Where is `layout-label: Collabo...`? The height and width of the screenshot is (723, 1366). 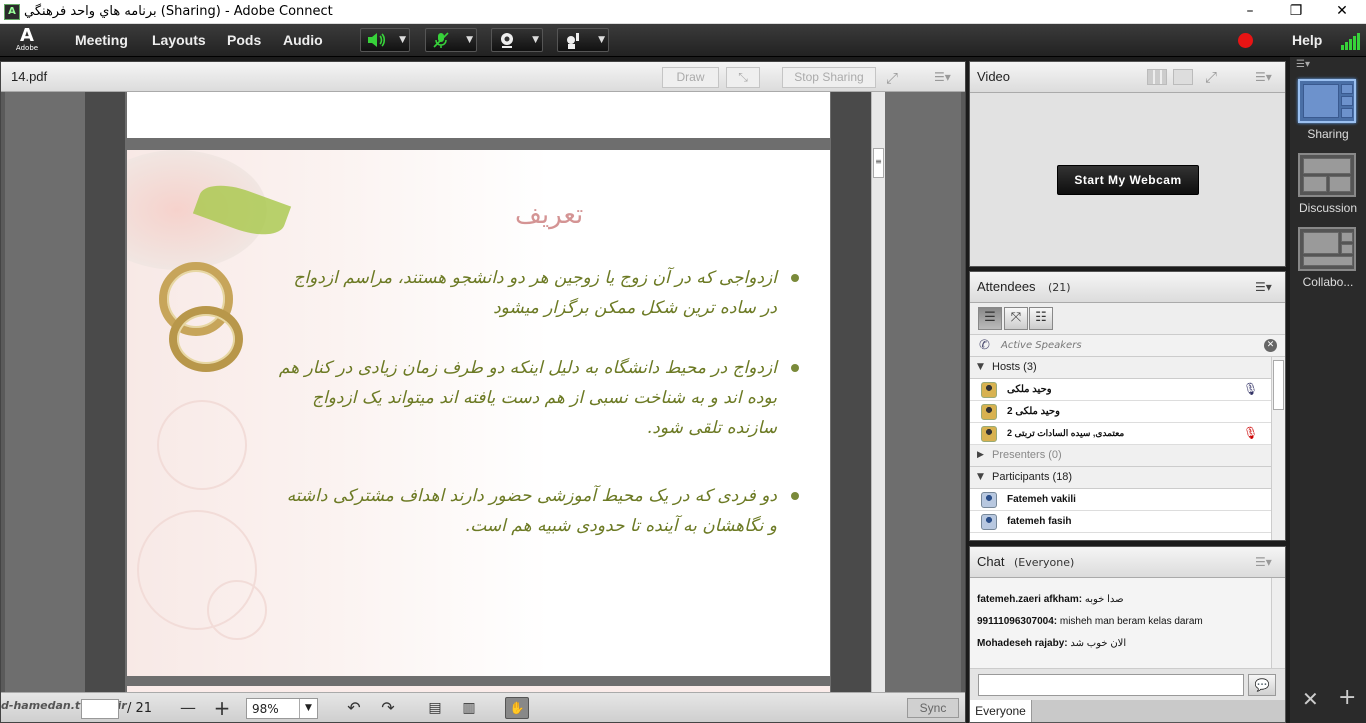
layout-label: Collabo... is located at coordinates (1328, 282).